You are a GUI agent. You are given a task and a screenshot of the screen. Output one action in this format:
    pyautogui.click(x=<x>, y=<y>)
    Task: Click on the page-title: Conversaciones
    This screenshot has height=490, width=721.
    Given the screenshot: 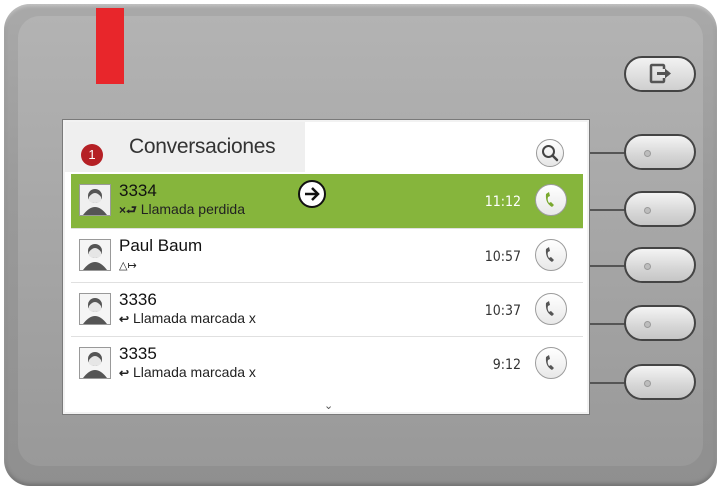 What is the action you would take?
    pyautogui.click(x=202, y=146)
    